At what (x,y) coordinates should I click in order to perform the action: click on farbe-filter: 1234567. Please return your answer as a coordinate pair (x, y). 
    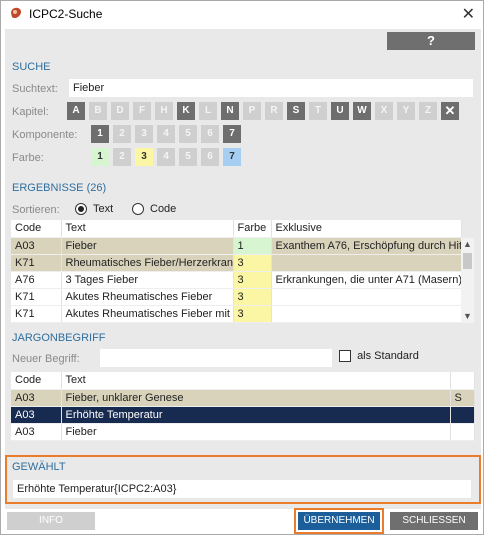
    Looking at the image, I should click on (166, 157).